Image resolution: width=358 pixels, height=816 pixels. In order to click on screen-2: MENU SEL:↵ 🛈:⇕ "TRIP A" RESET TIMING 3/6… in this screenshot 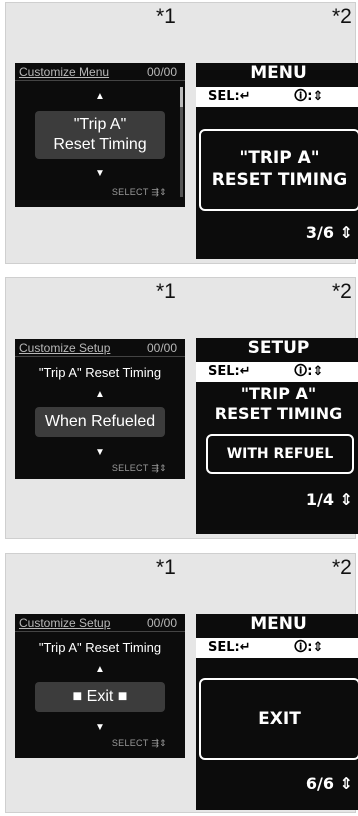, I will do `click(277, 161)`.